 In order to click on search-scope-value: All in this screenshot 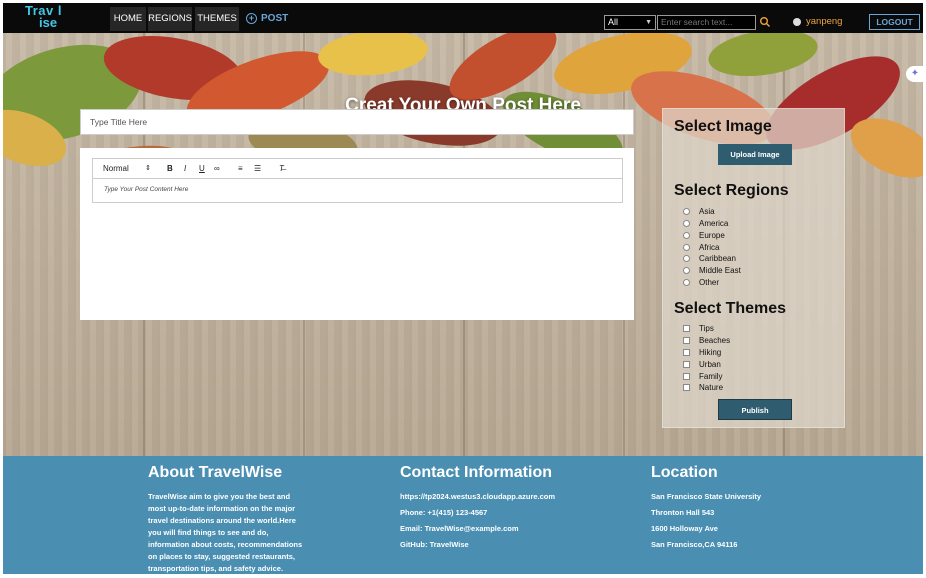, I will do `click(613, 22)`.